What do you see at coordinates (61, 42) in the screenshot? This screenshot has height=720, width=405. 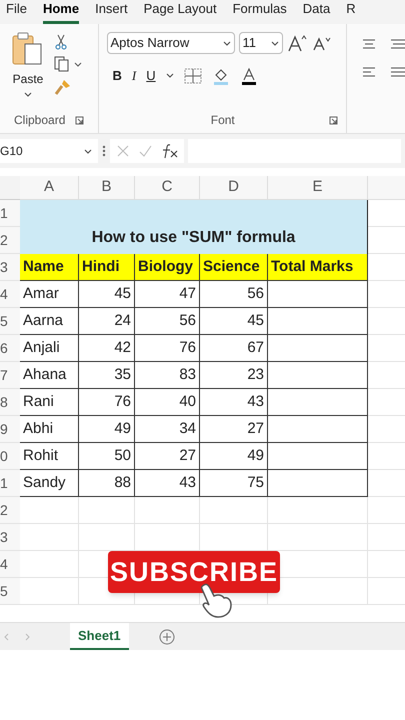 I see `scissors-icon` at bounding box center [61, 42].